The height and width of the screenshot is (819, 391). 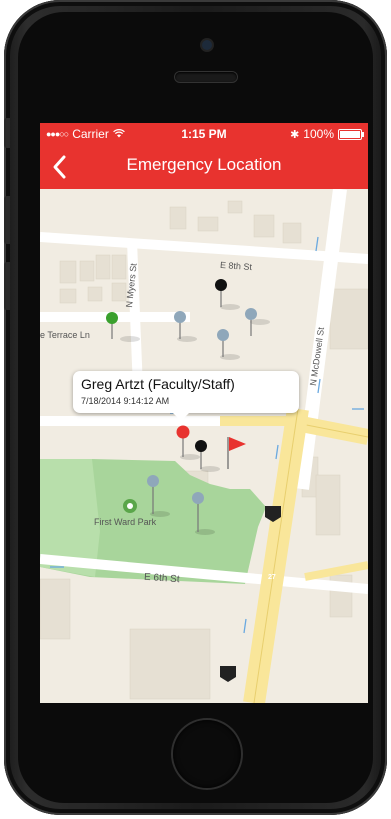 I want to click on front-camera, so click(x=207, y=45).